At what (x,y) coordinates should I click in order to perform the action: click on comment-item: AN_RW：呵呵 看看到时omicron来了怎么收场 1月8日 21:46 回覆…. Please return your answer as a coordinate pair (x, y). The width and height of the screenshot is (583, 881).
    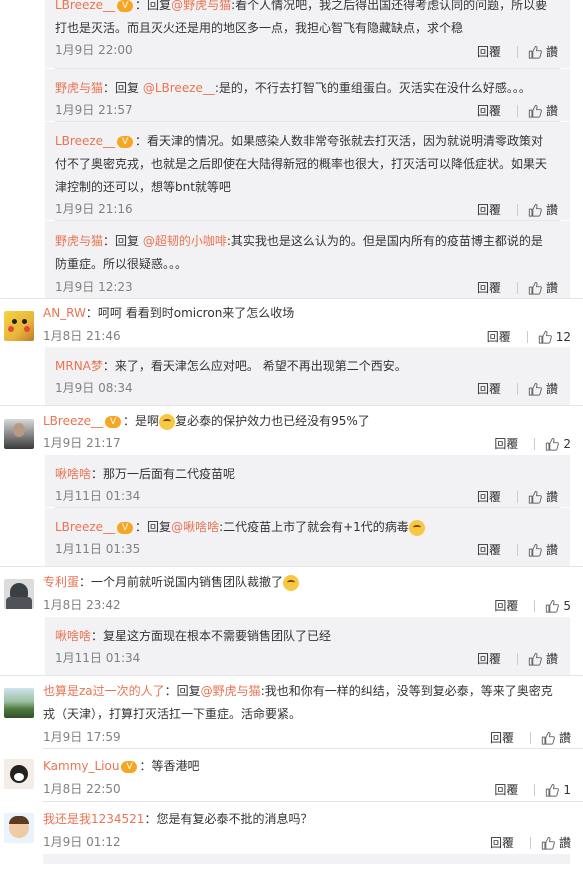
    Looking at the image, I should click on (291, 323).